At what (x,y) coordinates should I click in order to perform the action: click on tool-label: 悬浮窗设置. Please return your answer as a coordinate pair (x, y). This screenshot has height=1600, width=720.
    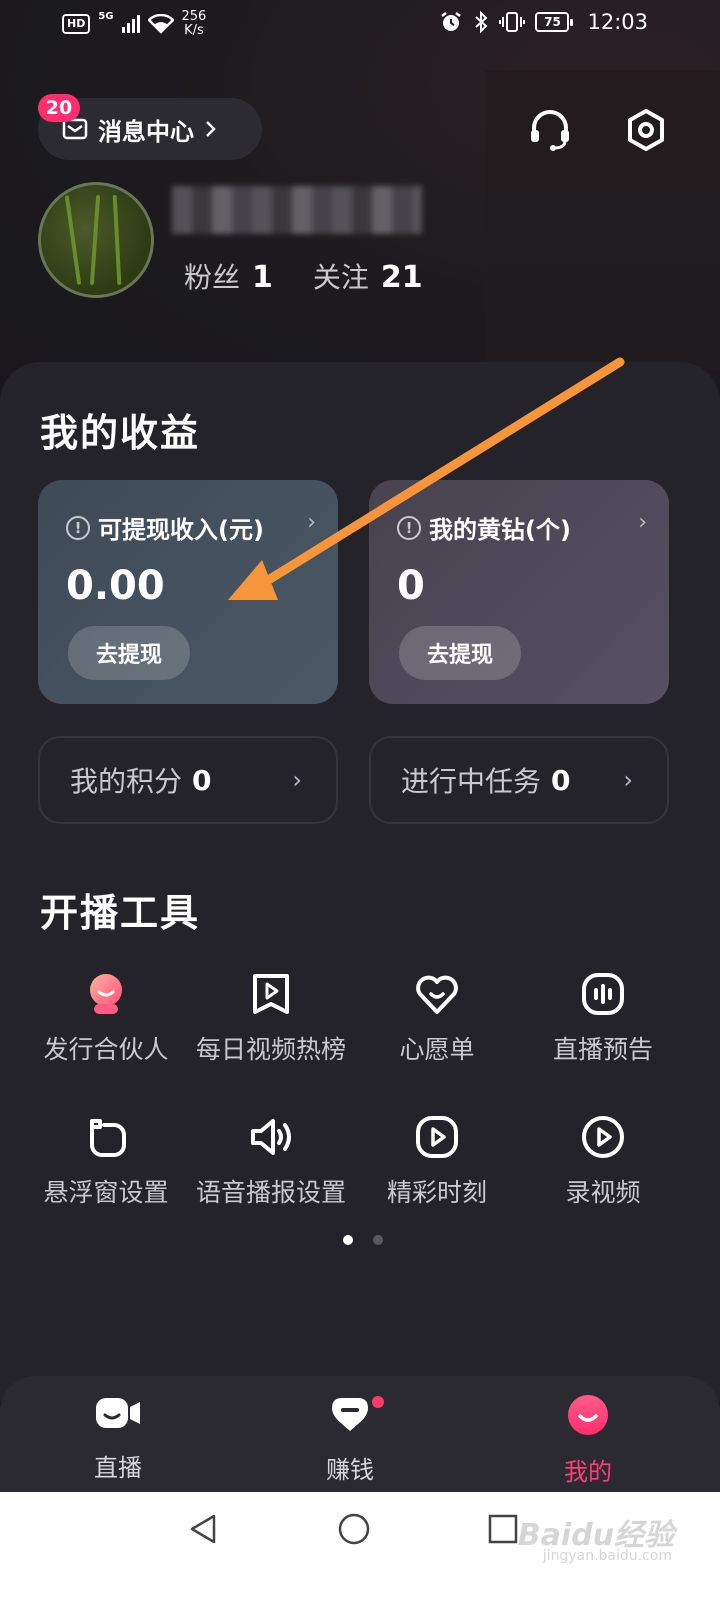
    Looking at the image, I should click on (106, 1192).